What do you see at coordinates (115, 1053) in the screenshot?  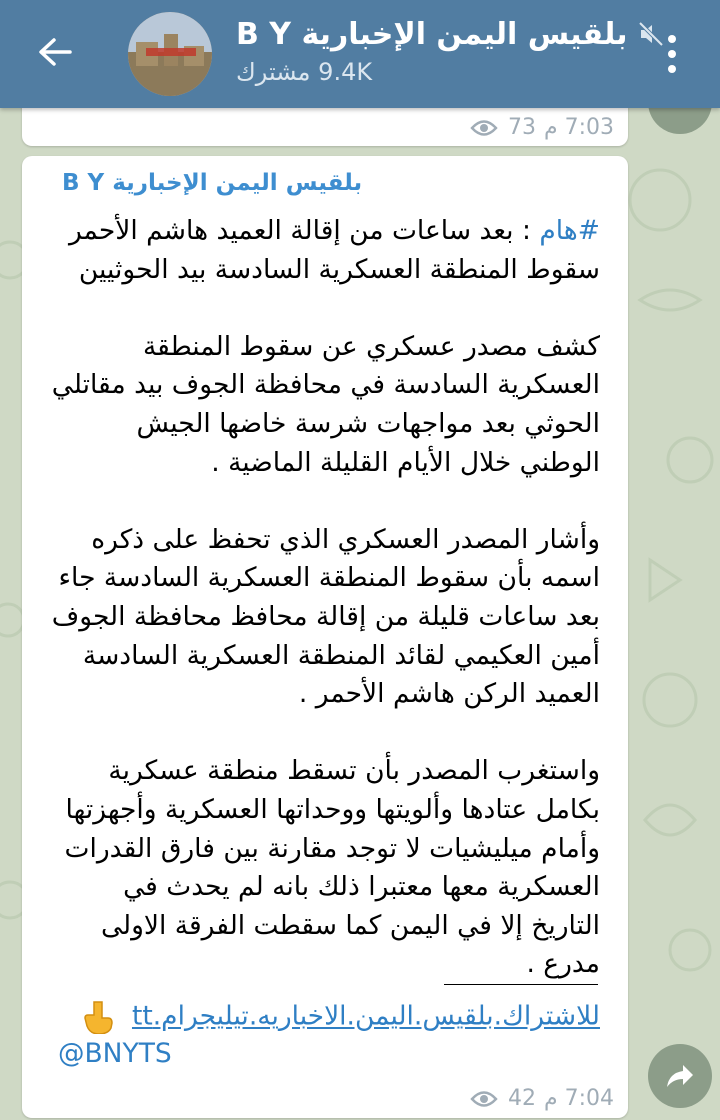 I see `channel-handle-link: @BNYTS` at bounding box center [115, 1053].